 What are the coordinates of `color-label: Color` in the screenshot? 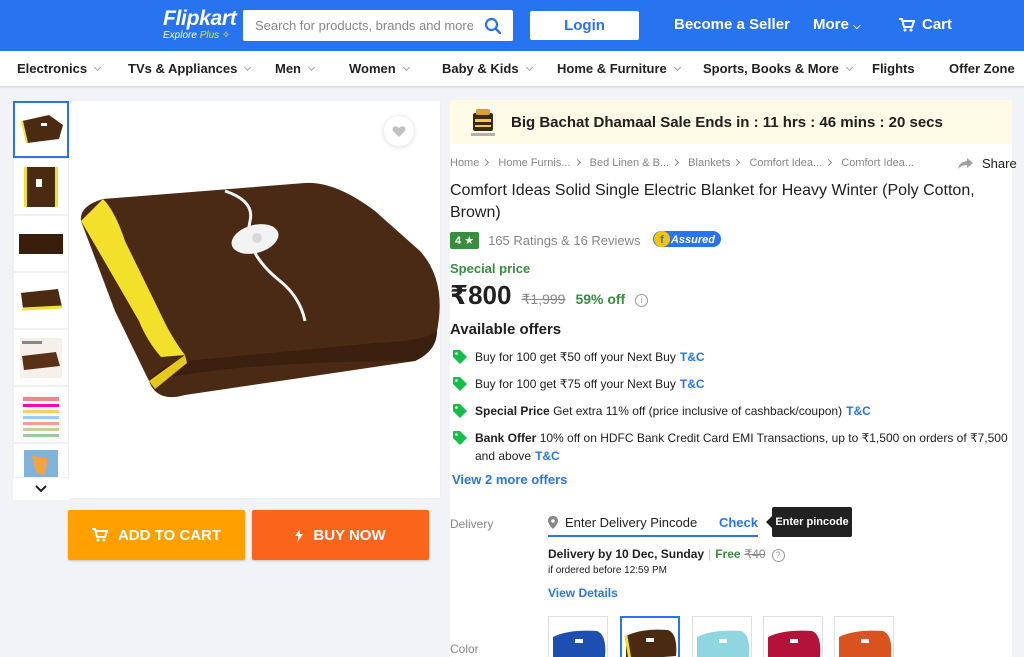 It's located at (464, 649).